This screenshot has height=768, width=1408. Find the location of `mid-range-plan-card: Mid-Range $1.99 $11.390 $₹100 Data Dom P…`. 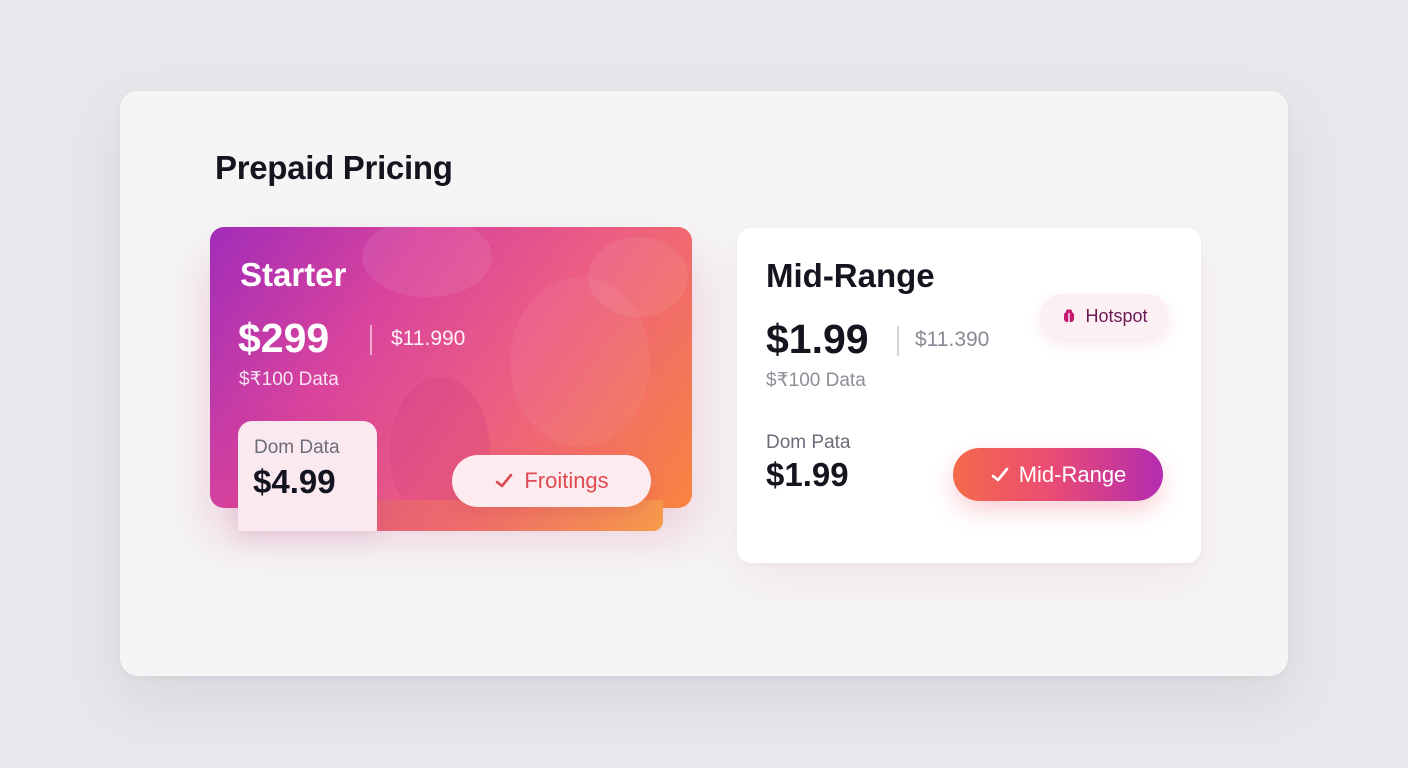

mid-range-plan-card: Mid-Range $1.99 $11.390 $₹100 Data Dom P… is located at coordinates (969, 395).